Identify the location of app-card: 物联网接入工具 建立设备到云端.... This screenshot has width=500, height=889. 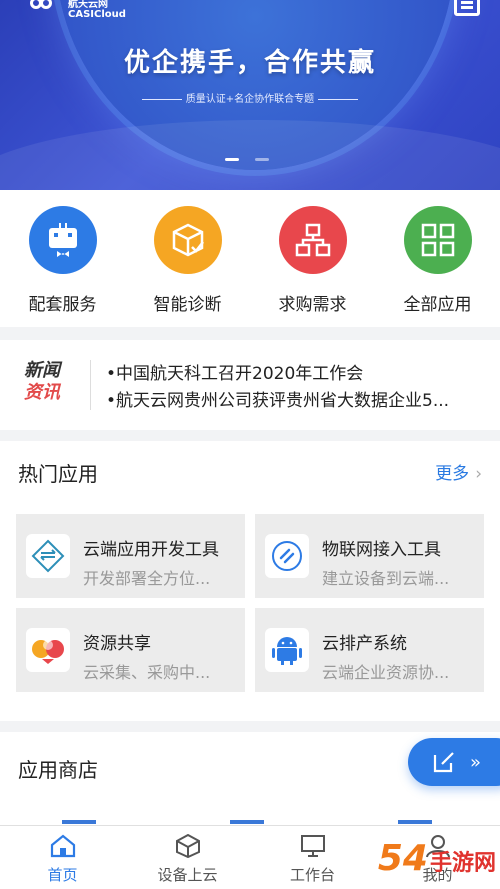
(369, 556).